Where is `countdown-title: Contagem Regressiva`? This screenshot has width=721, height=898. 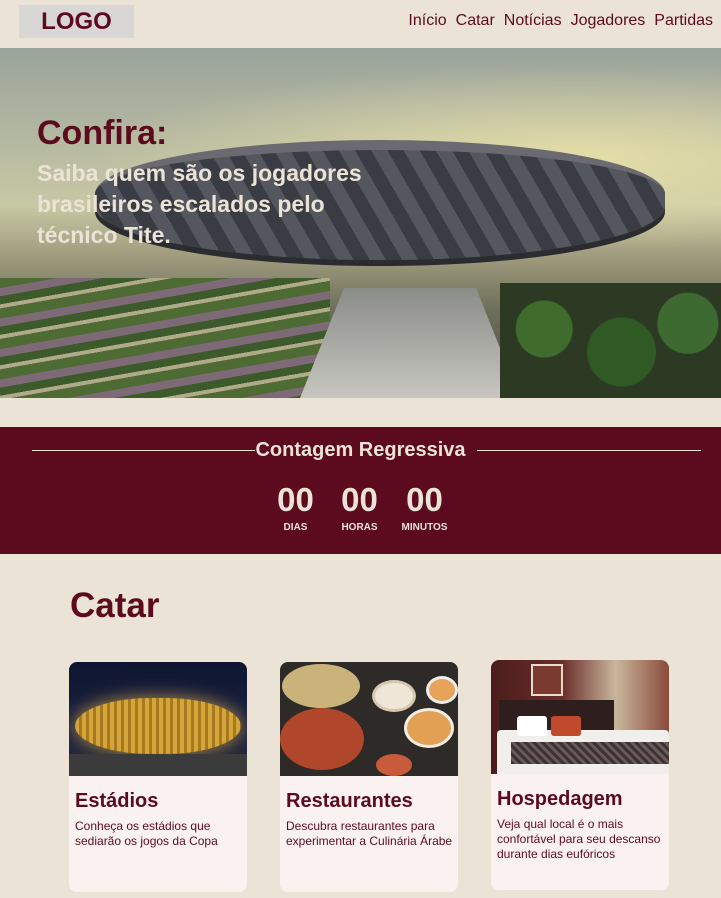
countdown-title: Contagem Regressiva is located at coordinates (360, 450).